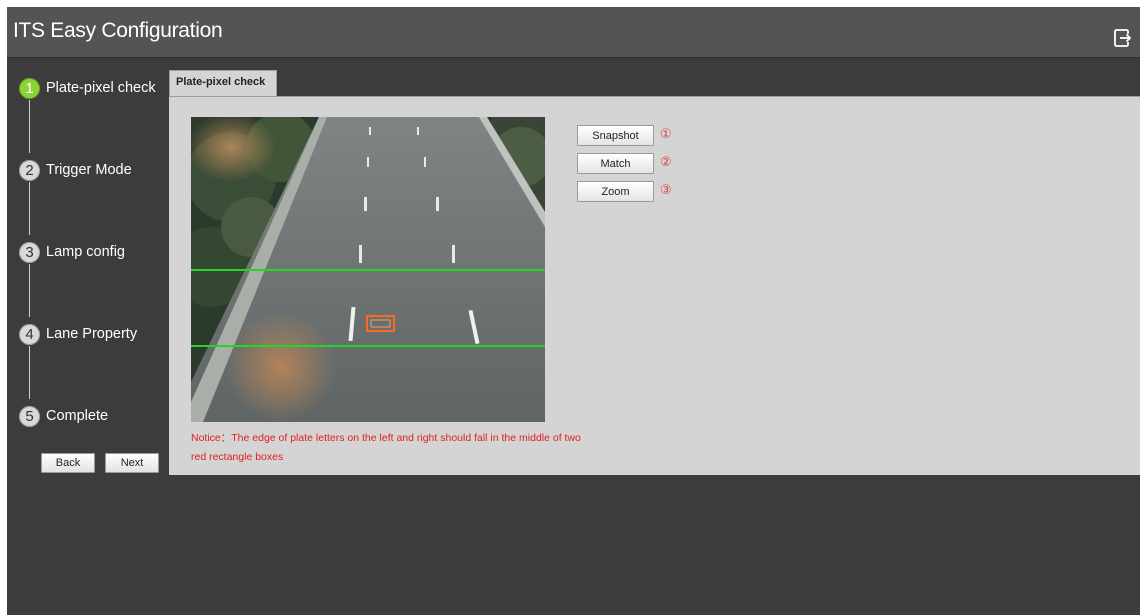 The width and height of the screenshot is (1140, 615). I want to click on step-label: Plate-pixel check, so click(101, 88).